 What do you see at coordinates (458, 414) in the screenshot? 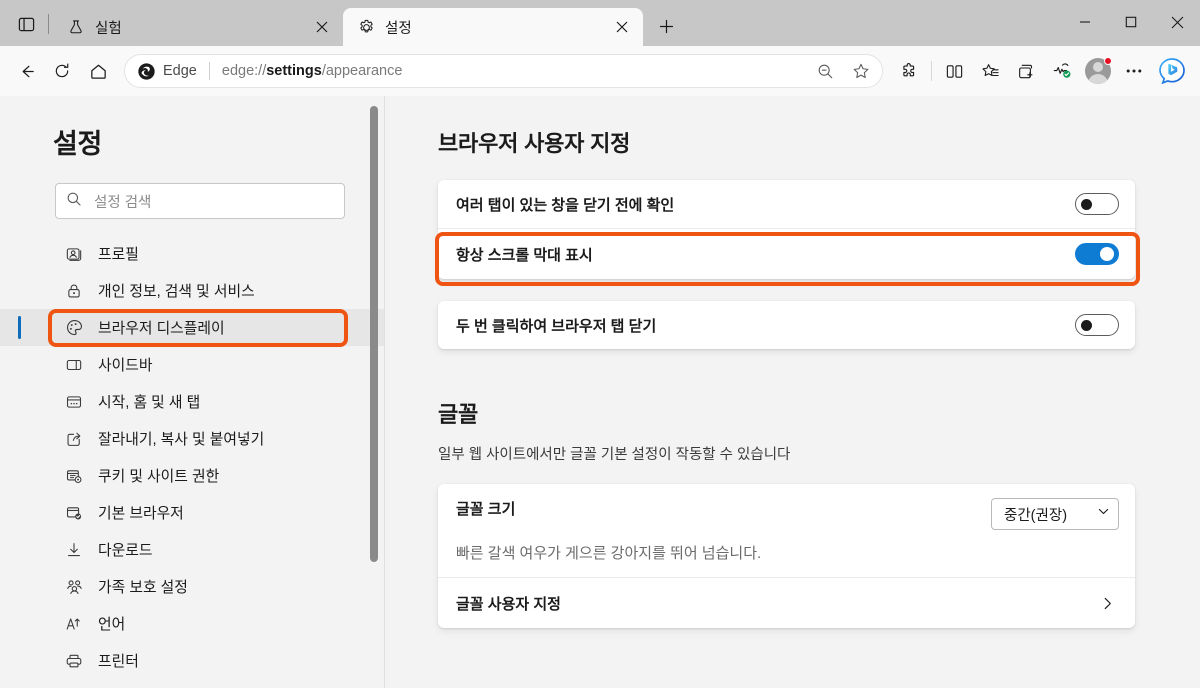
I see `section-heading-fonts: 글꼴` at bounding box center [458, 414].